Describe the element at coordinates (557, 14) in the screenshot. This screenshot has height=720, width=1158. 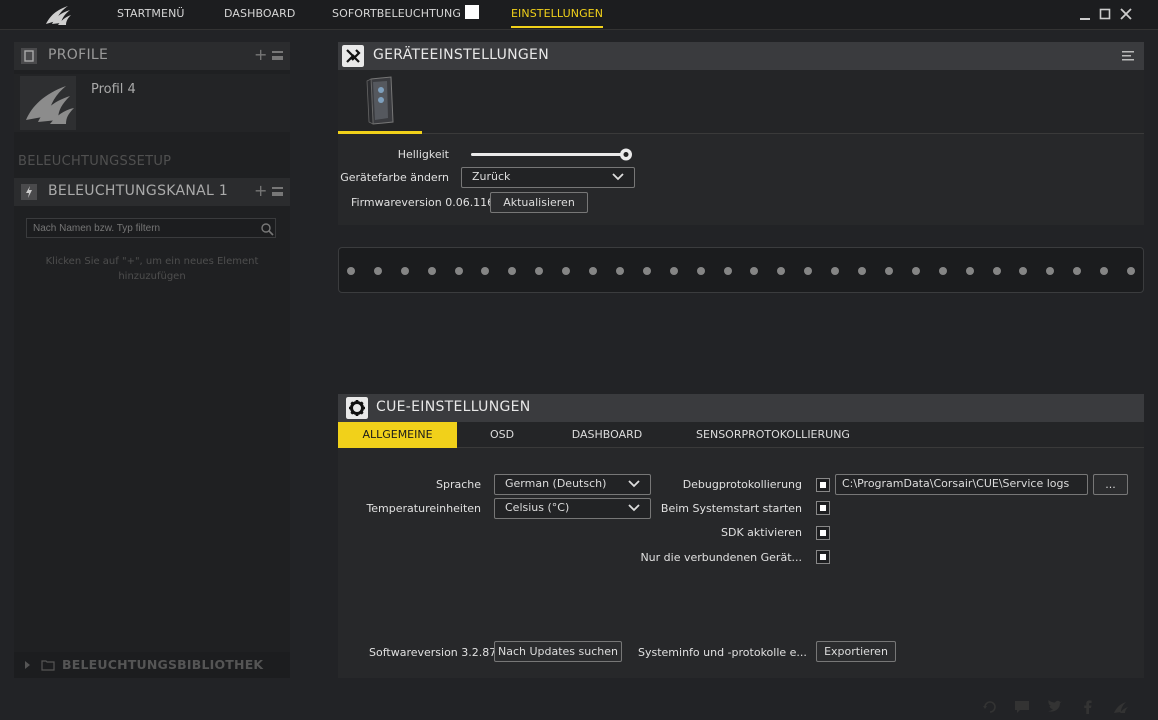
I see `nav-settings: EINSTELLUNGEN` at that location.